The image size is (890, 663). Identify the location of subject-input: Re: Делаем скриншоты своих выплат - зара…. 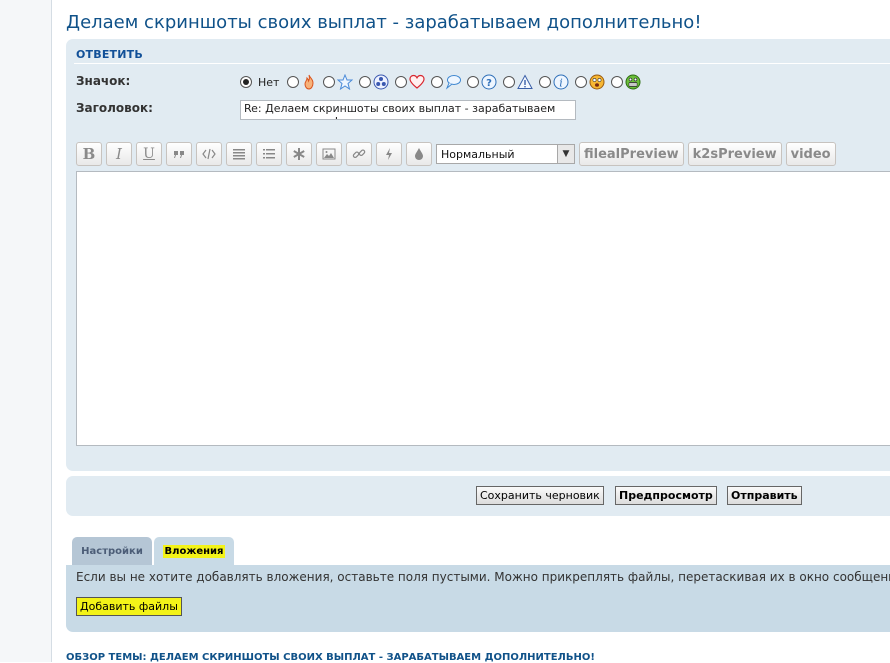
(408, 110).